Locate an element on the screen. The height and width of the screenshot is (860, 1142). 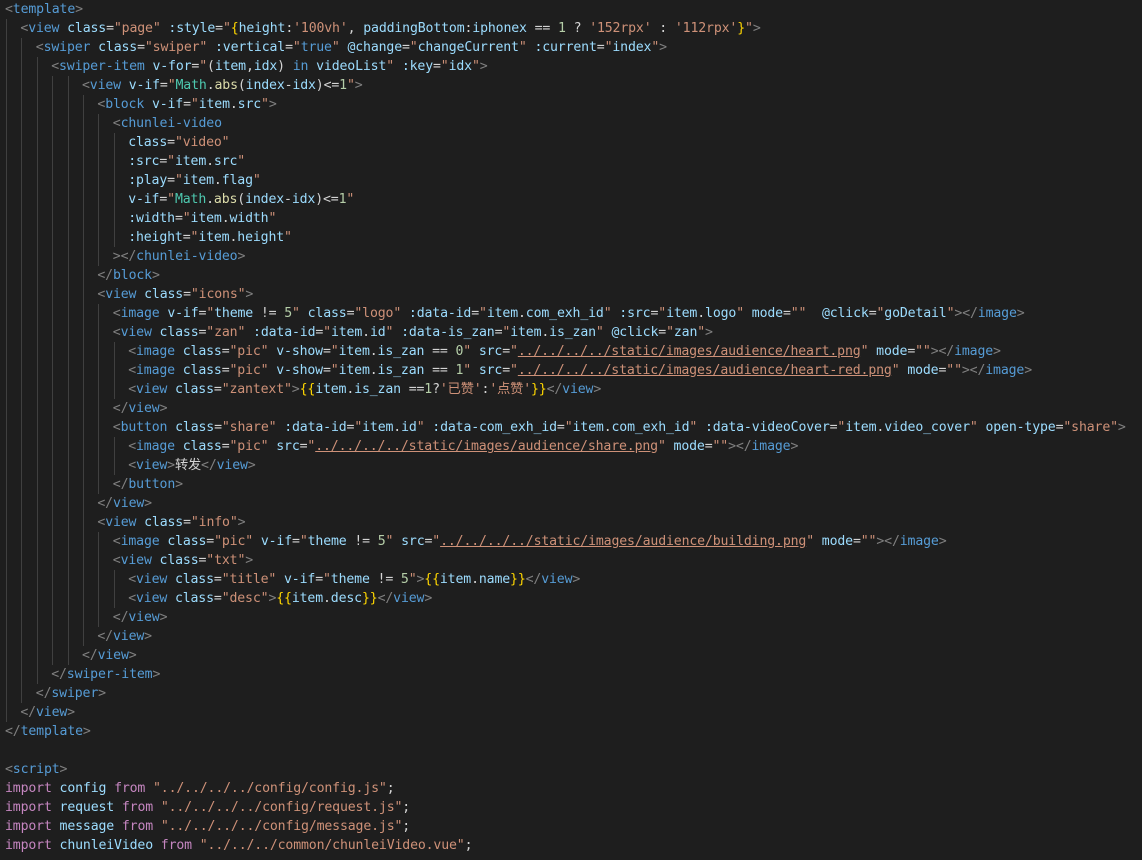
code-line: </swiper-item> is located at coordinates (82, 674).